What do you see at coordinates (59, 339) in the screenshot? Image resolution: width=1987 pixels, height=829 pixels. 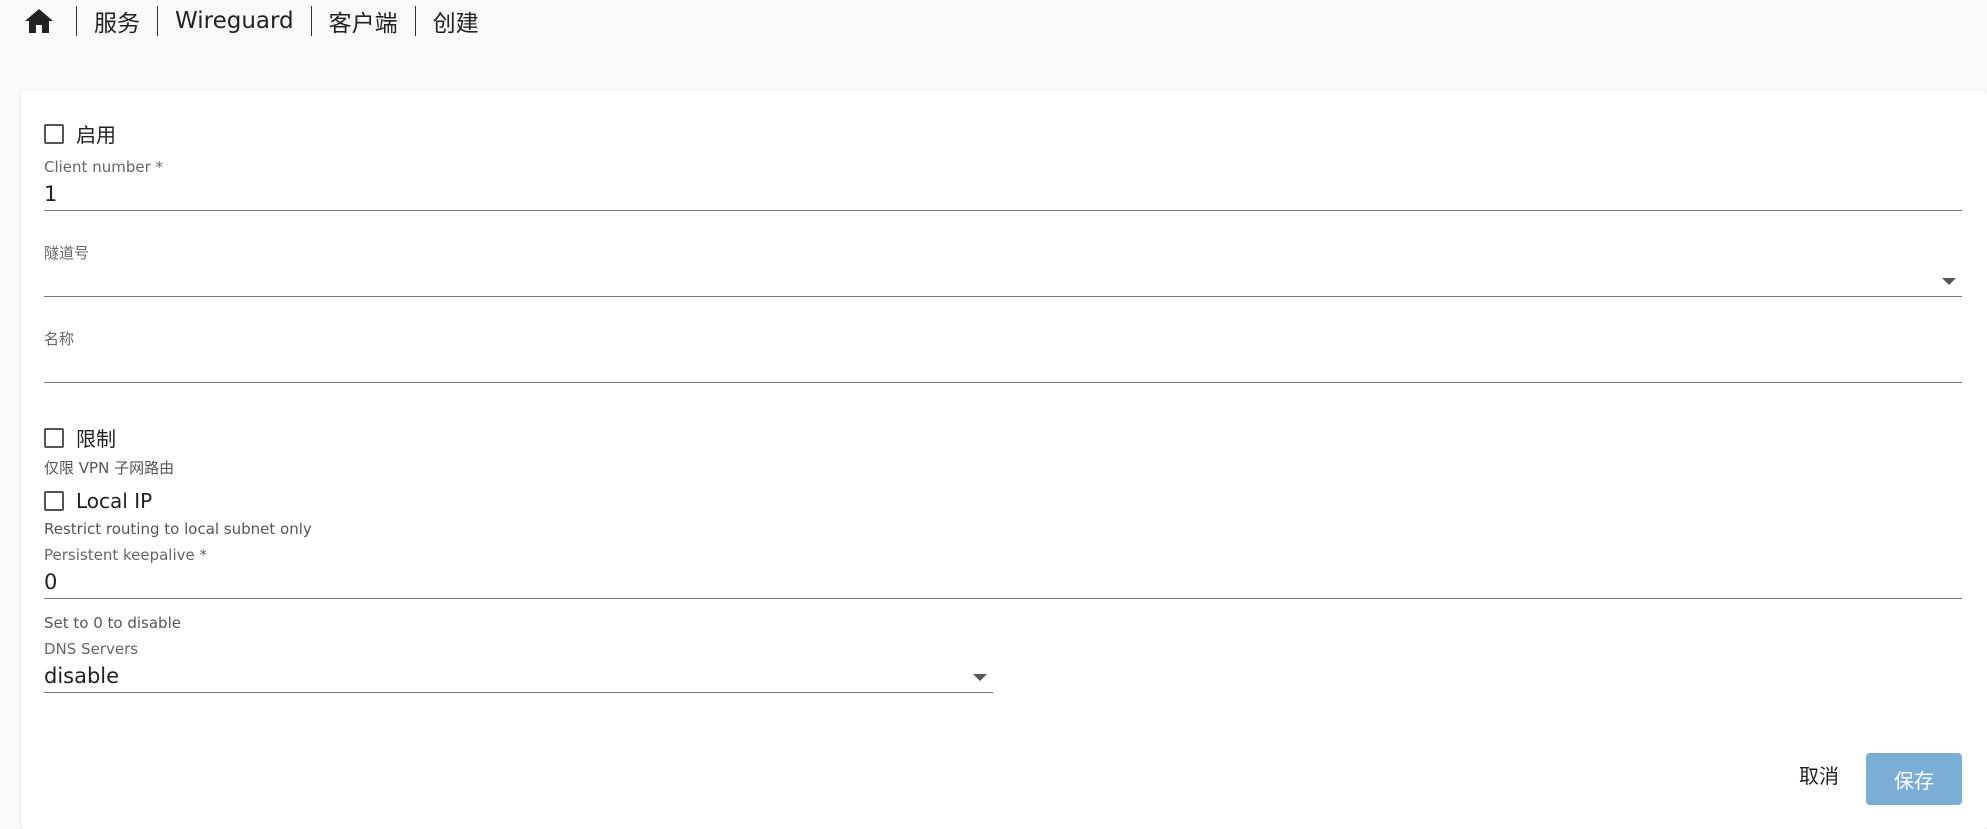 I see `name-label: 名称` at bounding box center [59, 339].